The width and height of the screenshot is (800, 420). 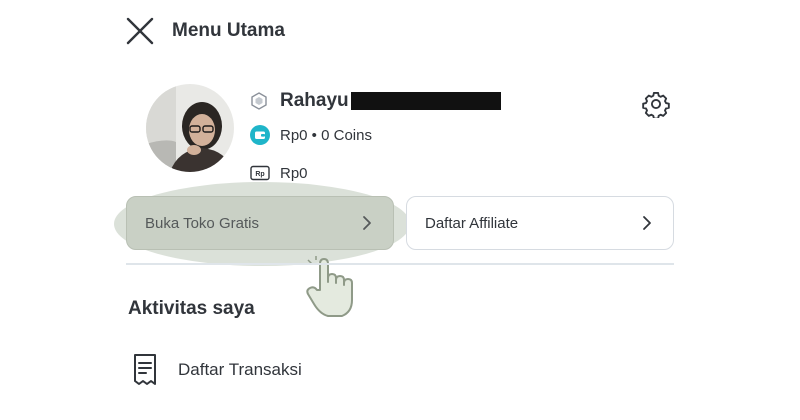 I want to click on divider, so click(x=400, y=264).